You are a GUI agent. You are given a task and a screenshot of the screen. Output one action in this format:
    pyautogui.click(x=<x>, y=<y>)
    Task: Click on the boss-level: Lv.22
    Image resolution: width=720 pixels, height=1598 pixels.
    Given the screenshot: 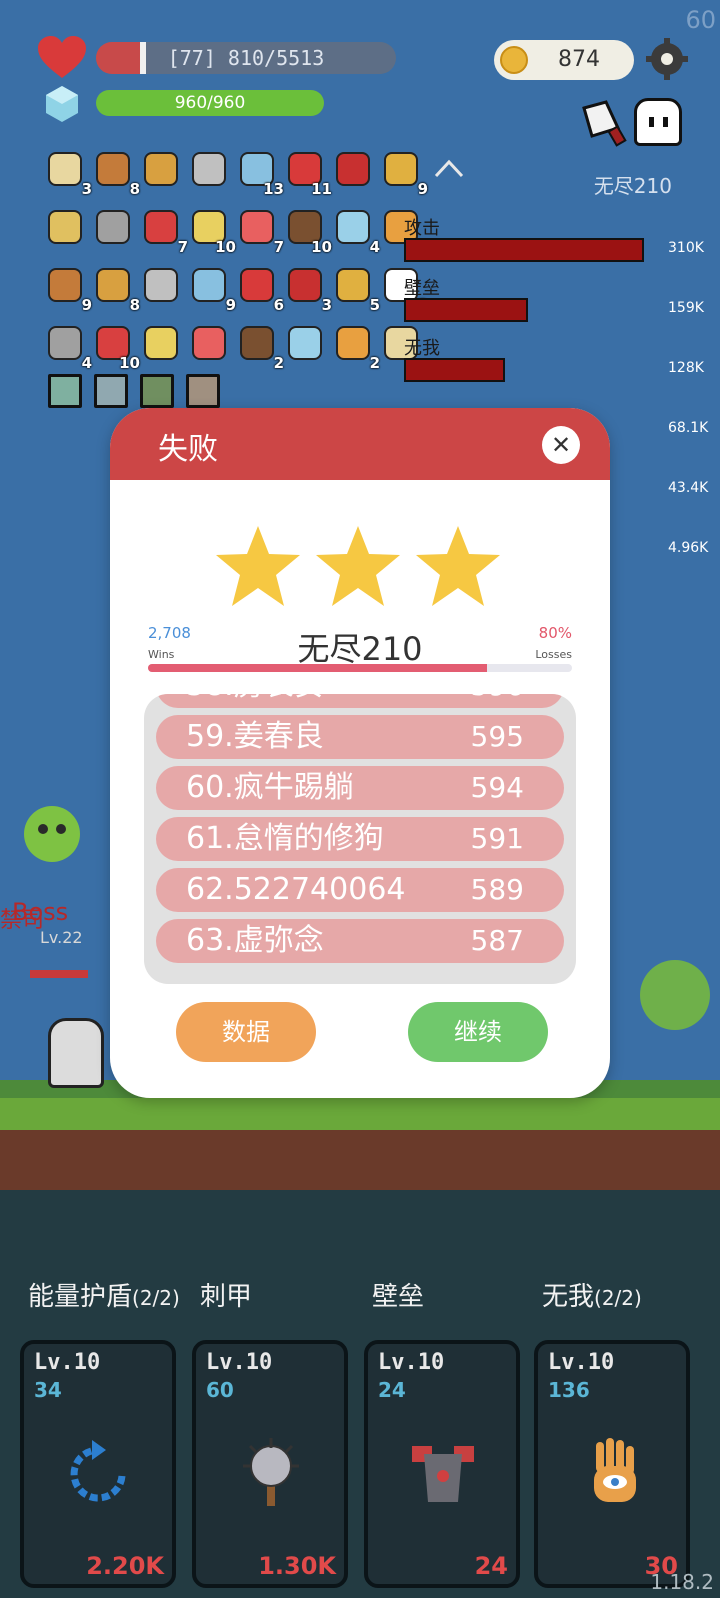 What is the action you would take?
    pyautogui.click(x=61, y=937)
    